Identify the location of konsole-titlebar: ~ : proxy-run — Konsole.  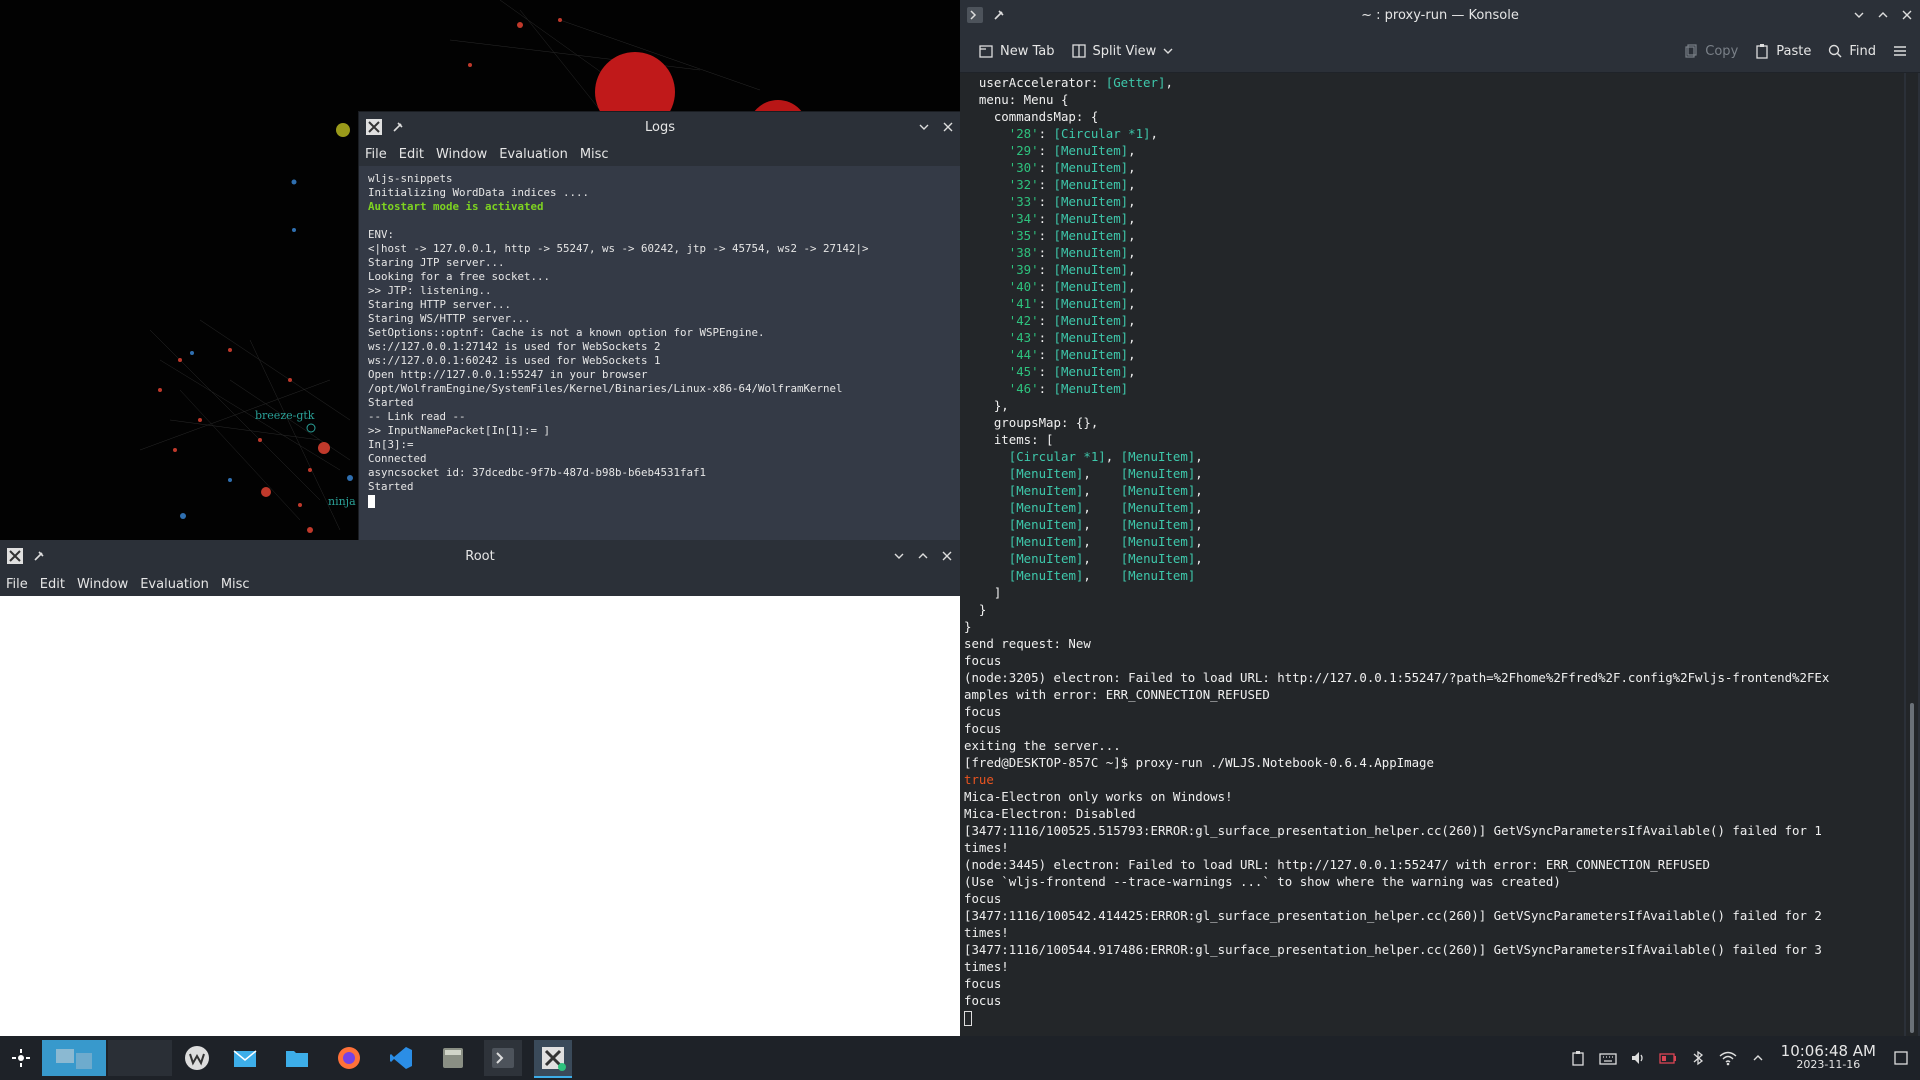
(1440, 15).